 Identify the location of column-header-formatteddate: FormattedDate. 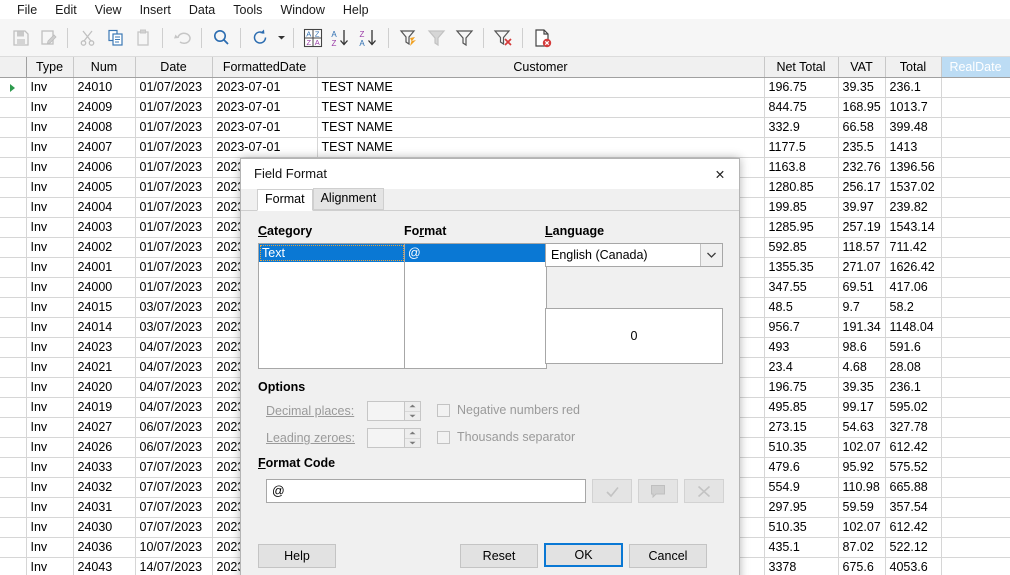
(265, 67).